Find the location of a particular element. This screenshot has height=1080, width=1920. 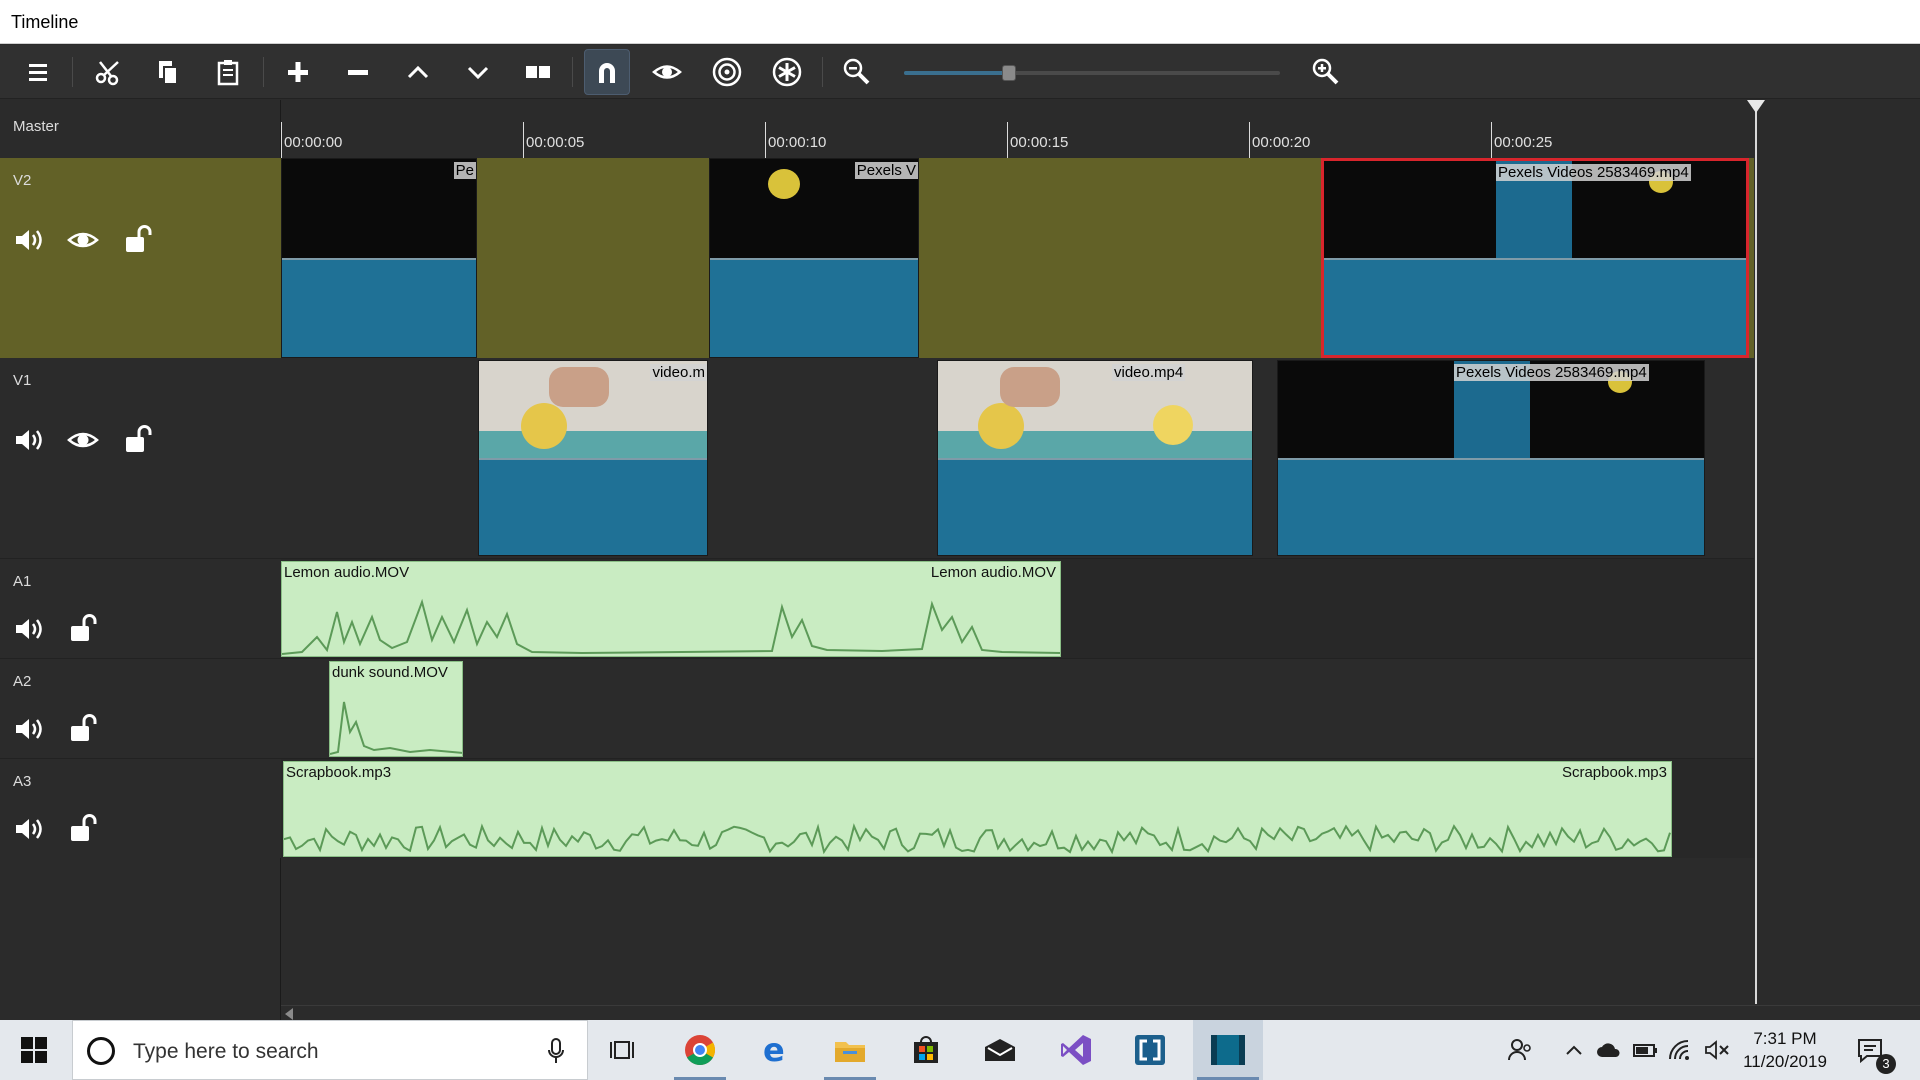

scrub-icon is located at coordinates (667, 72).